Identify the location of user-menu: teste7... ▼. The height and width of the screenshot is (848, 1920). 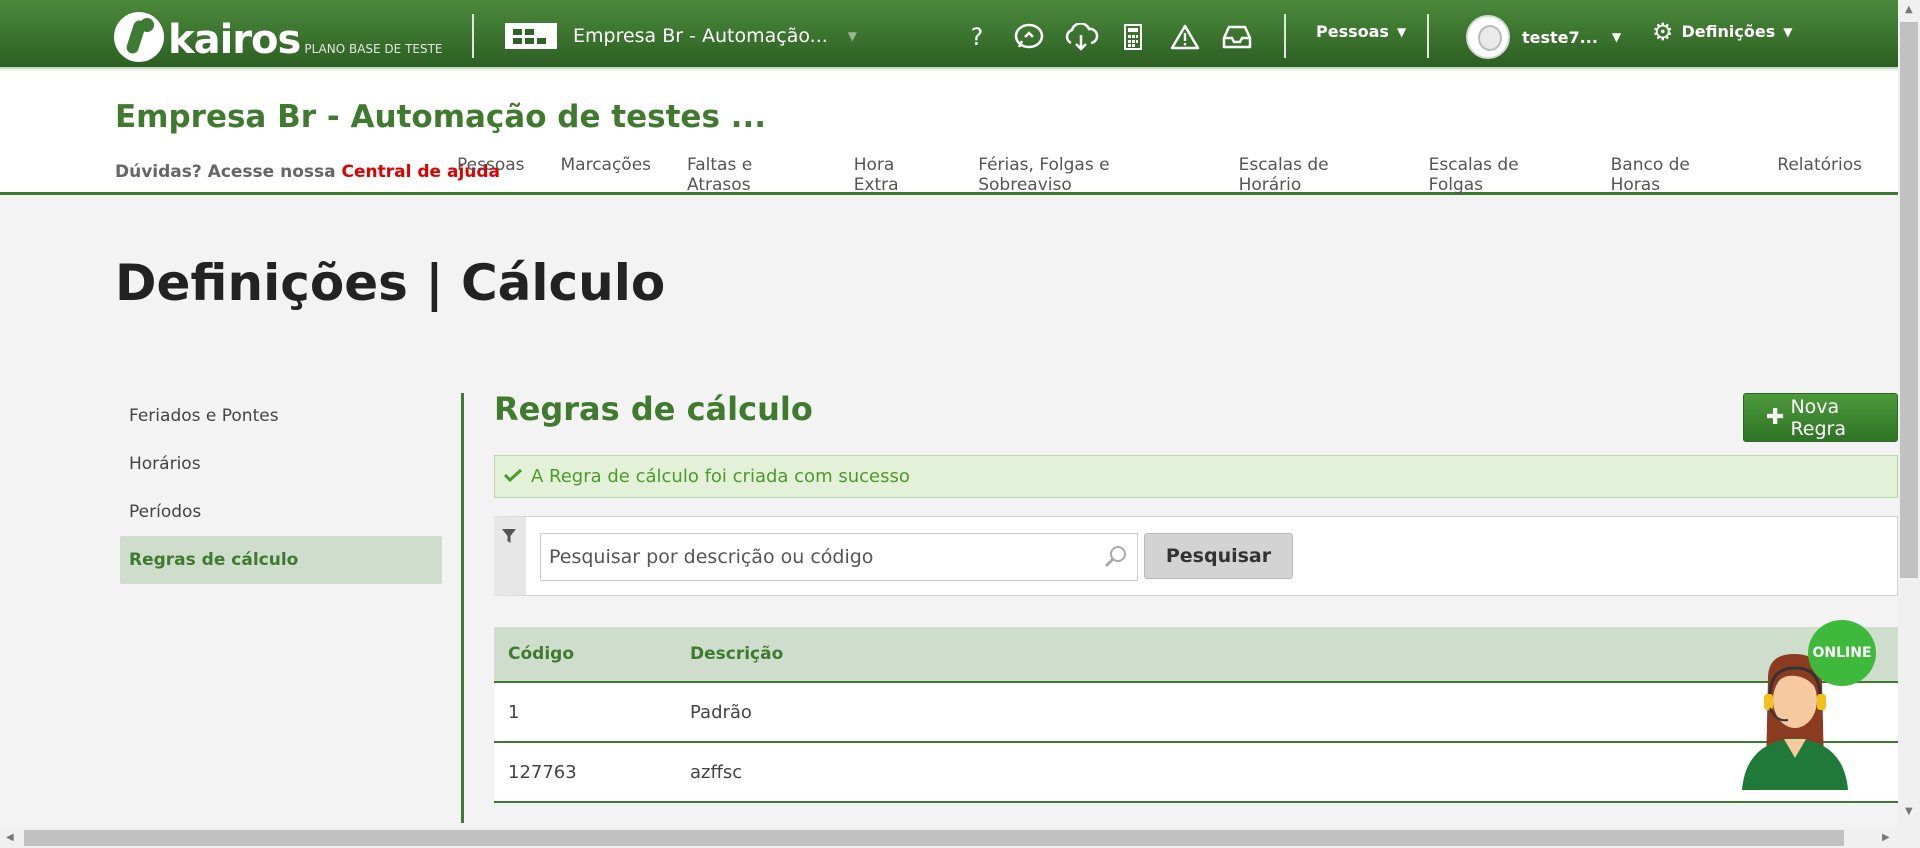
(1543, 37).